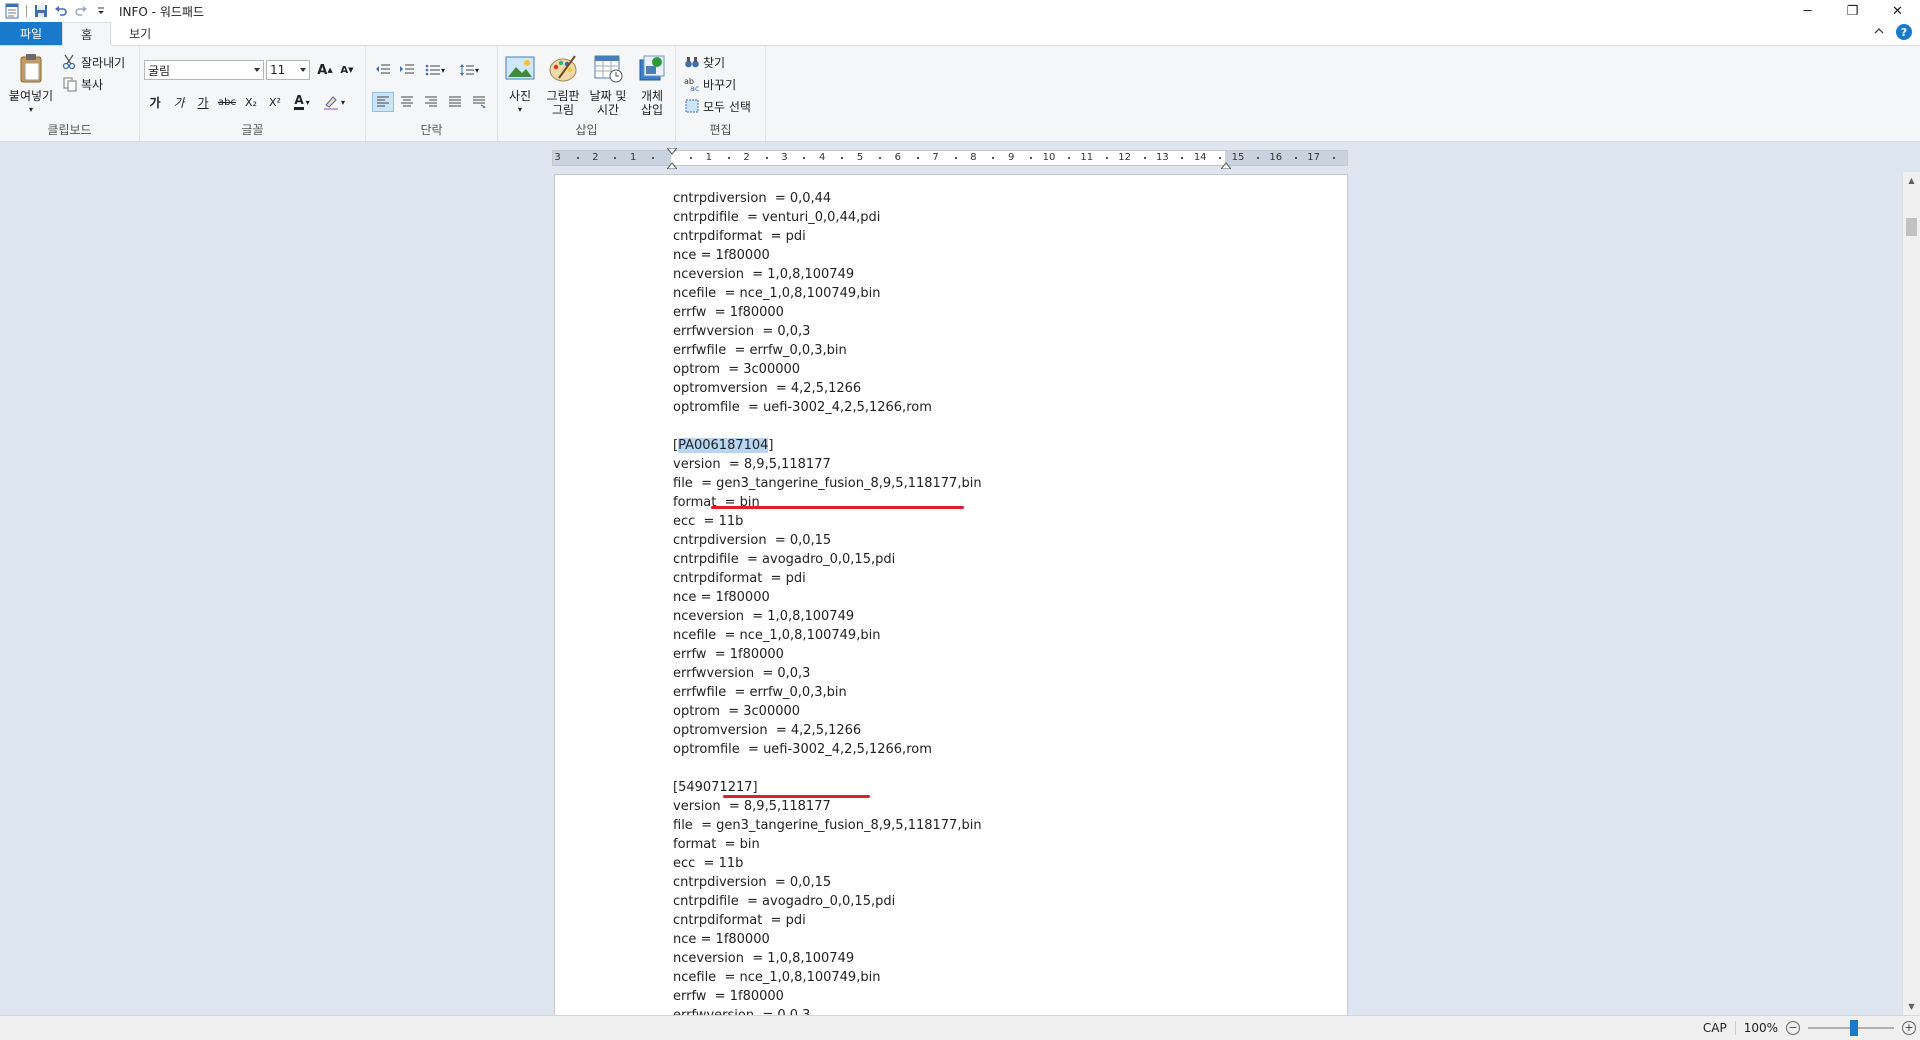 The width and height of the screenshot is (1920, 1040). Describe the element at coordinates (1897, 11) in the screenshot. I see `close-button: ✕` at that location.